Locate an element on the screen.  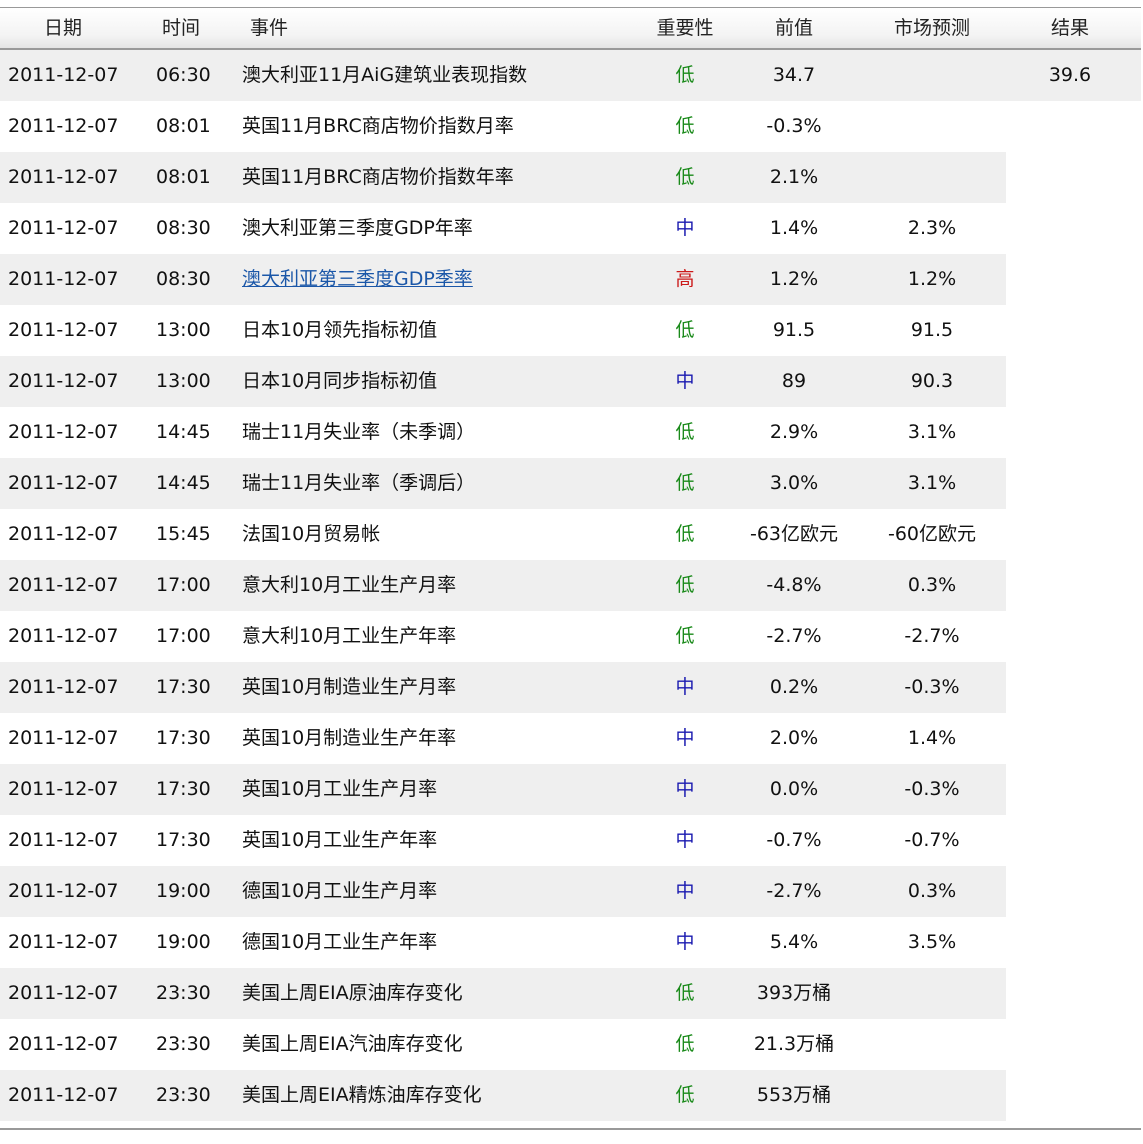
cell-previous: 91.5 is located at coordinates (794, 330).